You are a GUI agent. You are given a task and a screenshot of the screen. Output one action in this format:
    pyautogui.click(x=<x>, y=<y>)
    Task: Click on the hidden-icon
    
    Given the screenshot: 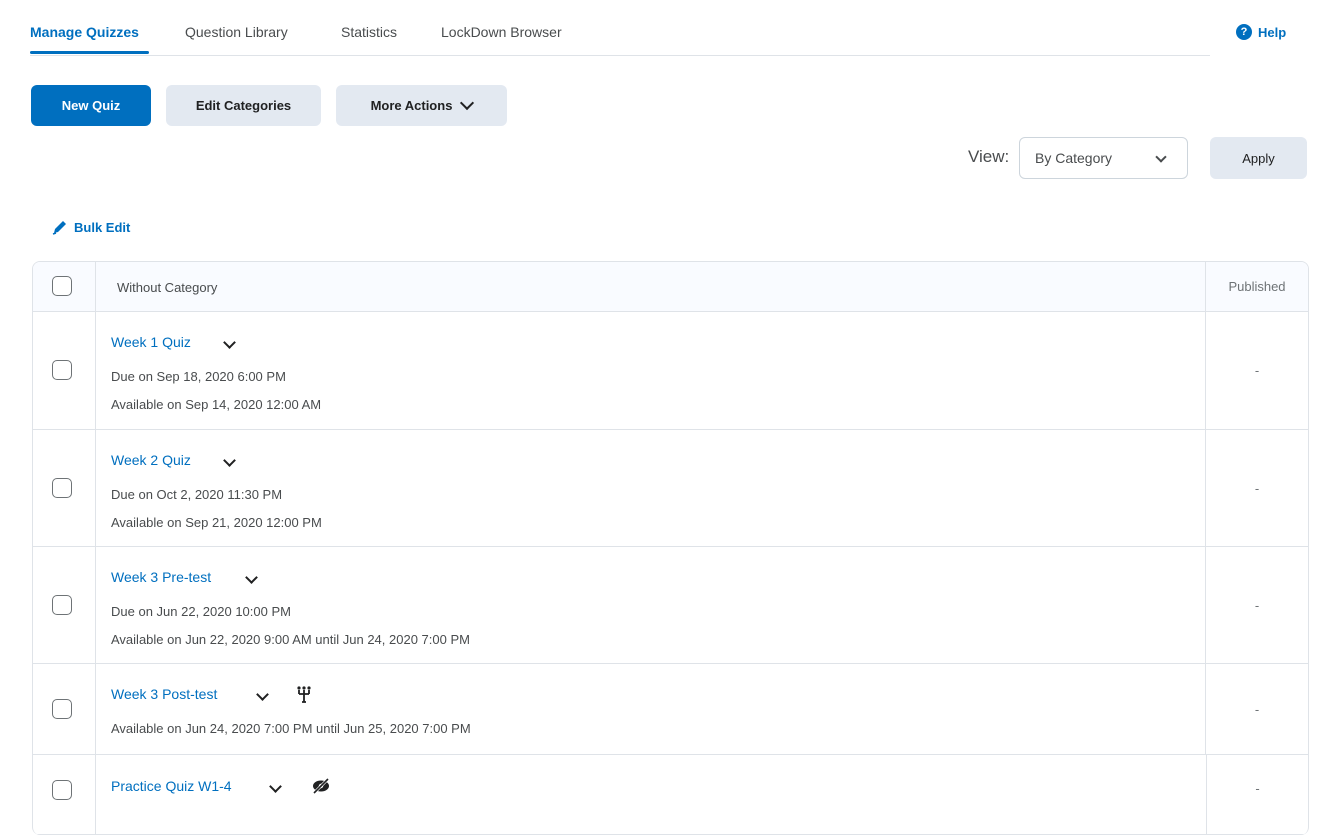 What is the action you would take?
    pyautogui.click(x=321, y=786)
    